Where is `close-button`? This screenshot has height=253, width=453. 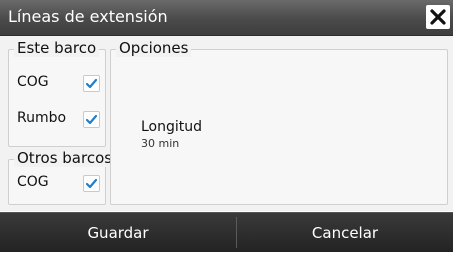 close-button is located at coordinates (438, 17).